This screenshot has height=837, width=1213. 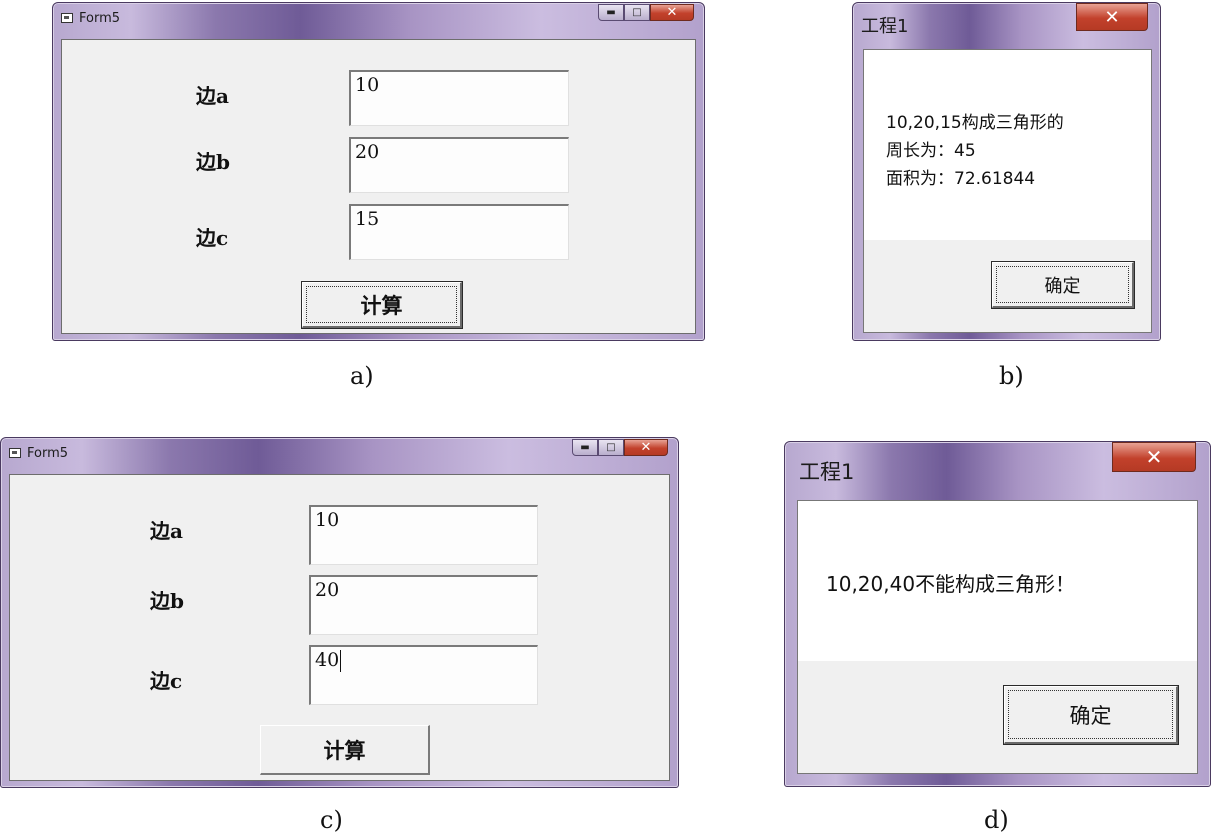 What do you see at coordinates (1011, 376) in the screenshot?
I see `caption-b: b)` at bounding box center [1011, 376].